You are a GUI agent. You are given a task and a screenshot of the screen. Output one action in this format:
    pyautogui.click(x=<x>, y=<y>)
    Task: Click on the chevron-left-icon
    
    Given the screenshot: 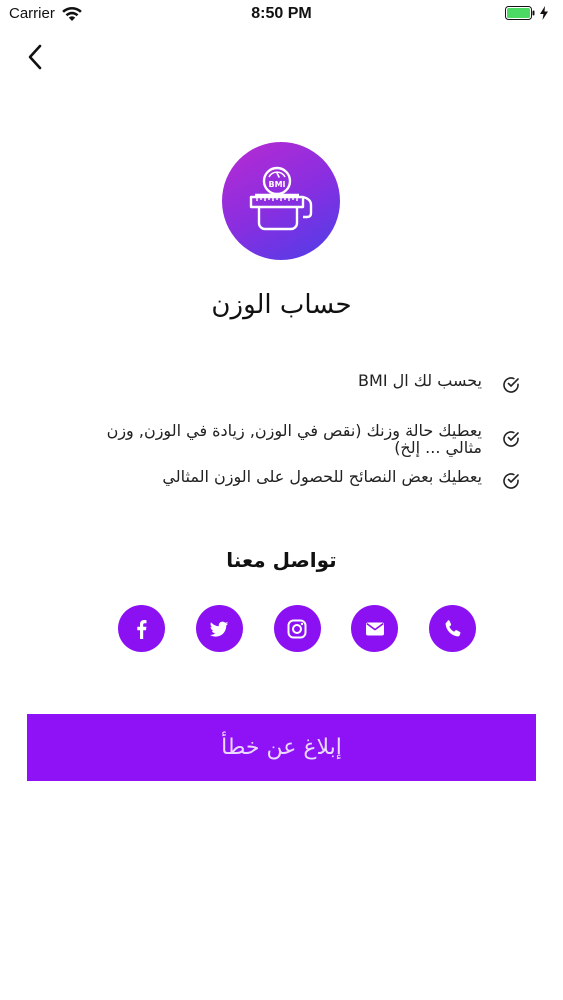 What is the action you would take?
    pyautogui.click(x=35, y=57)
    